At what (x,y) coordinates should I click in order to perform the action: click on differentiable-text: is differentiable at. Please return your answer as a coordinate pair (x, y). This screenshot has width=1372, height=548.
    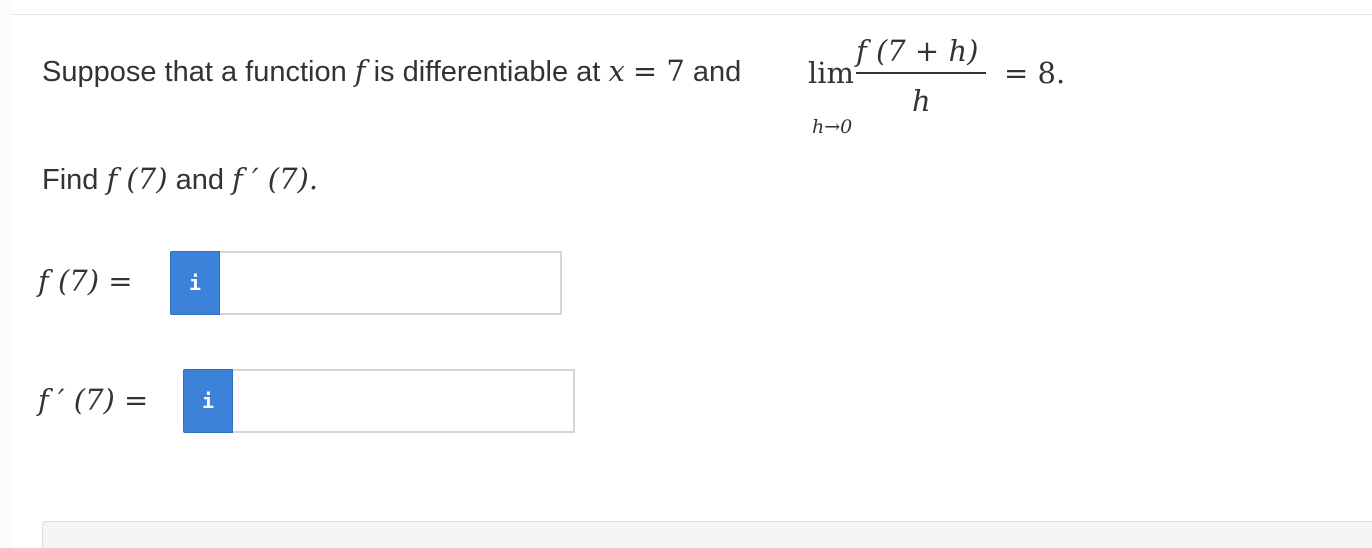
    Looking at the image, I should click on (487, 72).